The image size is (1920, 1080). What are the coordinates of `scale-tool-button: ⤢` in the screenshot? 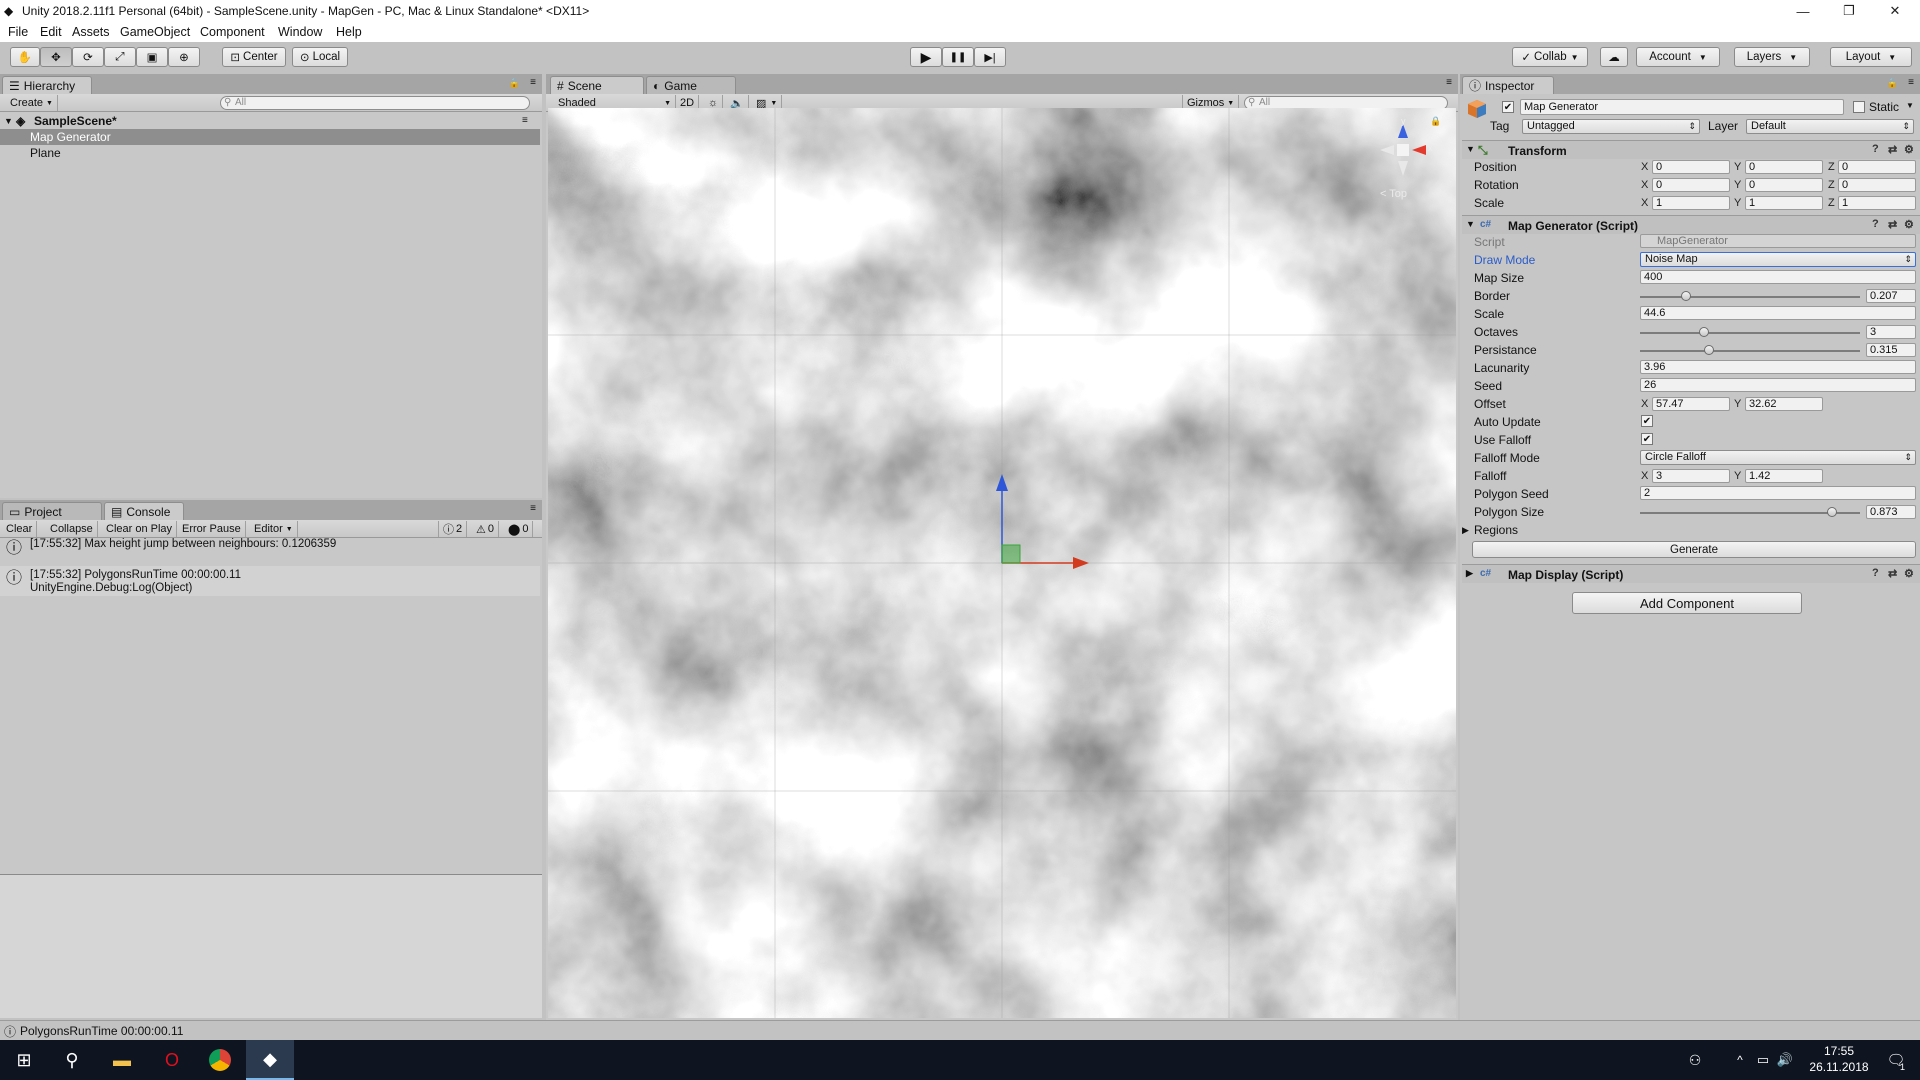 It's located at (120, 57).